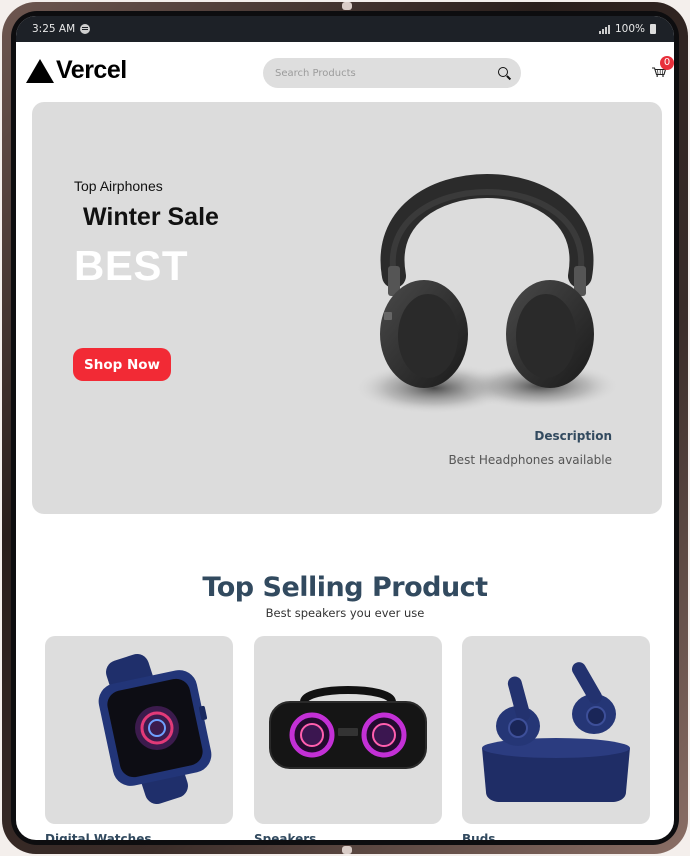 The height and width of the screenshot is (856, 690). Describe the element at coordinates (653, 29) in the screenshot. I see `battery-icon` at that location.